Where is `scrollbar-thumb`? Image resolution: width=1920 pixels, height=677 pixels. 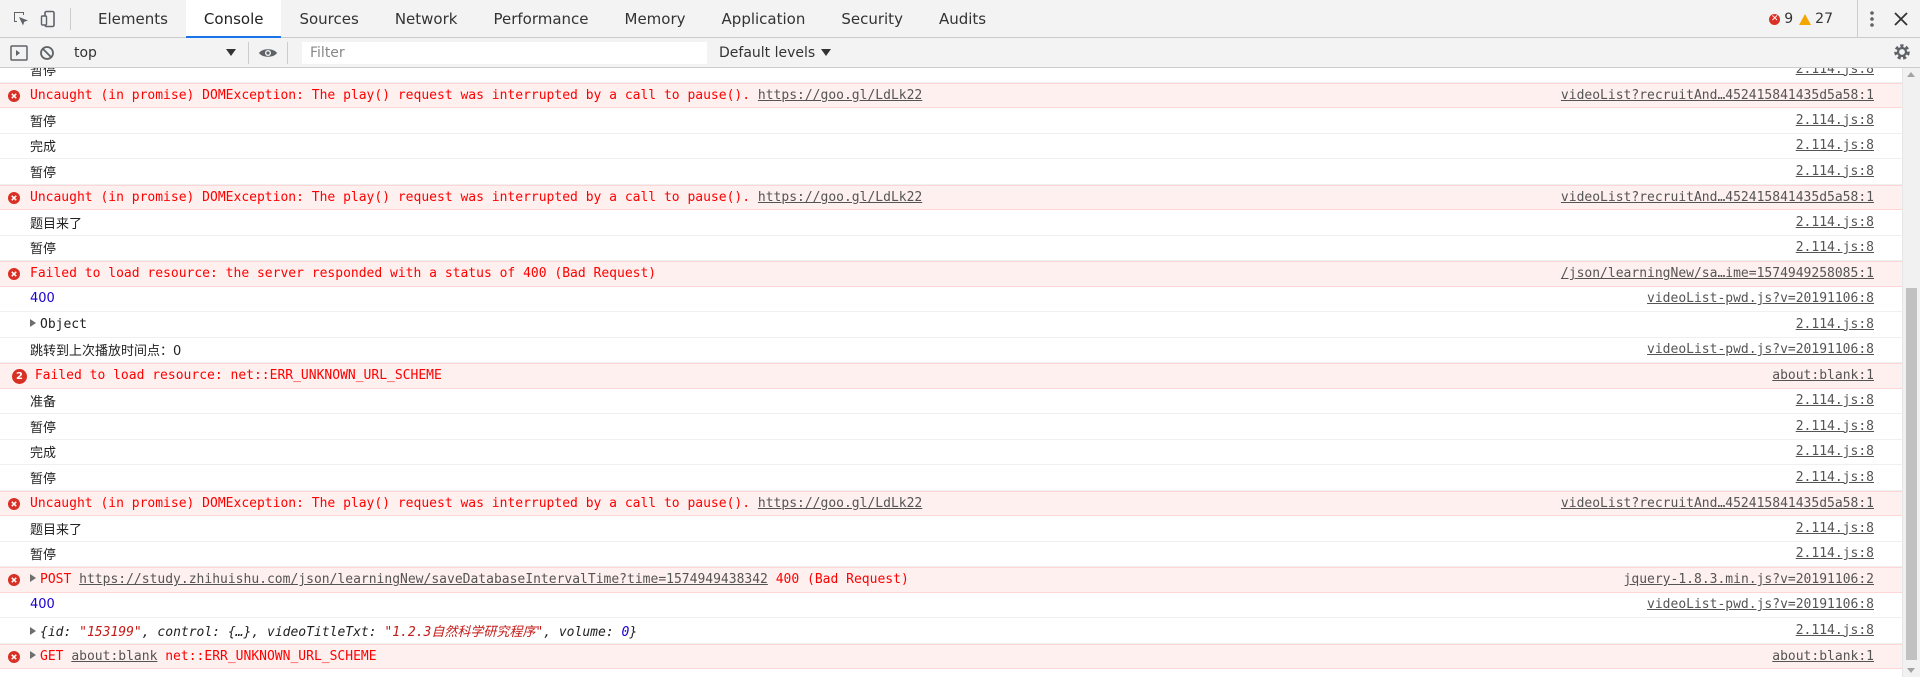 scrollbar-thumb is located at coordinates (1911, 474).